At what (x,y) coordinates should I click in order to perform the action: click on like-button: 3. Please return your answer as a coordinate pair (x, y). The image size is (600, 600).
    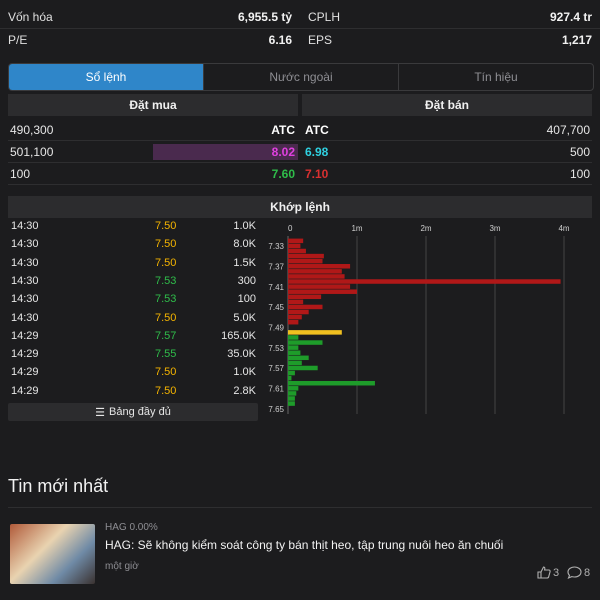
    Looking at the image, I should click on (548, 572).